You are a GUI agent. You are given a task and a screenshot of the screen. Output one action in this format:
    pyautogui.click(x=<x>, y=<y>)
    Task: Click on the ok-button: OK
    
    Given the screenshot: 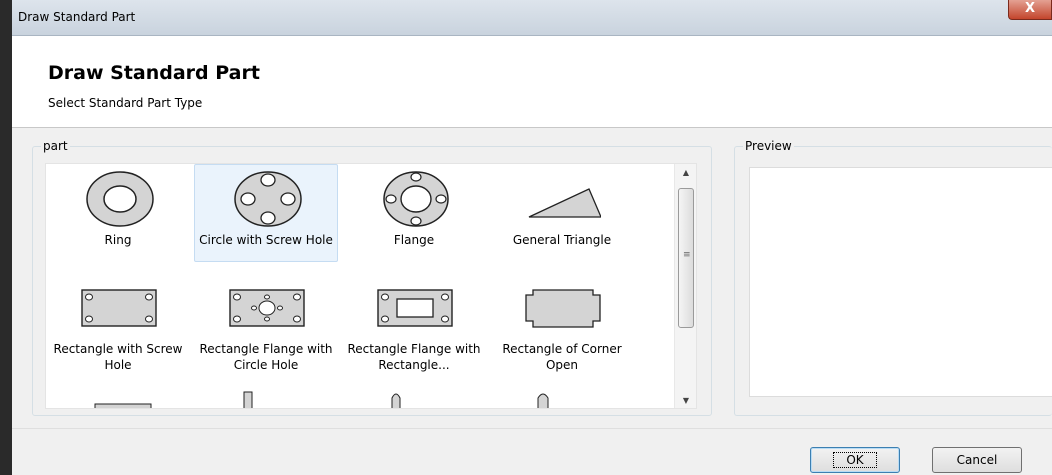 What is the action you would take?
    pyautogui.click(x=855, y=460)
    